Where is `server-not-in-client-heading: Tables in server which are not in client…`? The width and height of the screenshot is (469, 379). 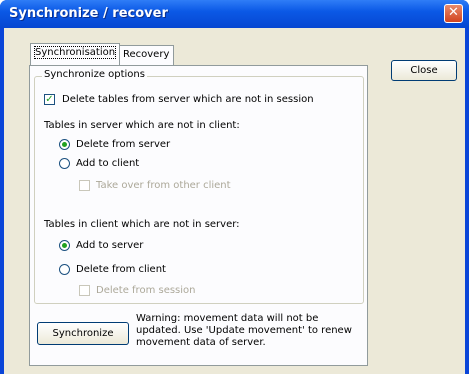
server-not-in-client-heading: Tables in server which are not in client… is located at coordinates (142, 125).